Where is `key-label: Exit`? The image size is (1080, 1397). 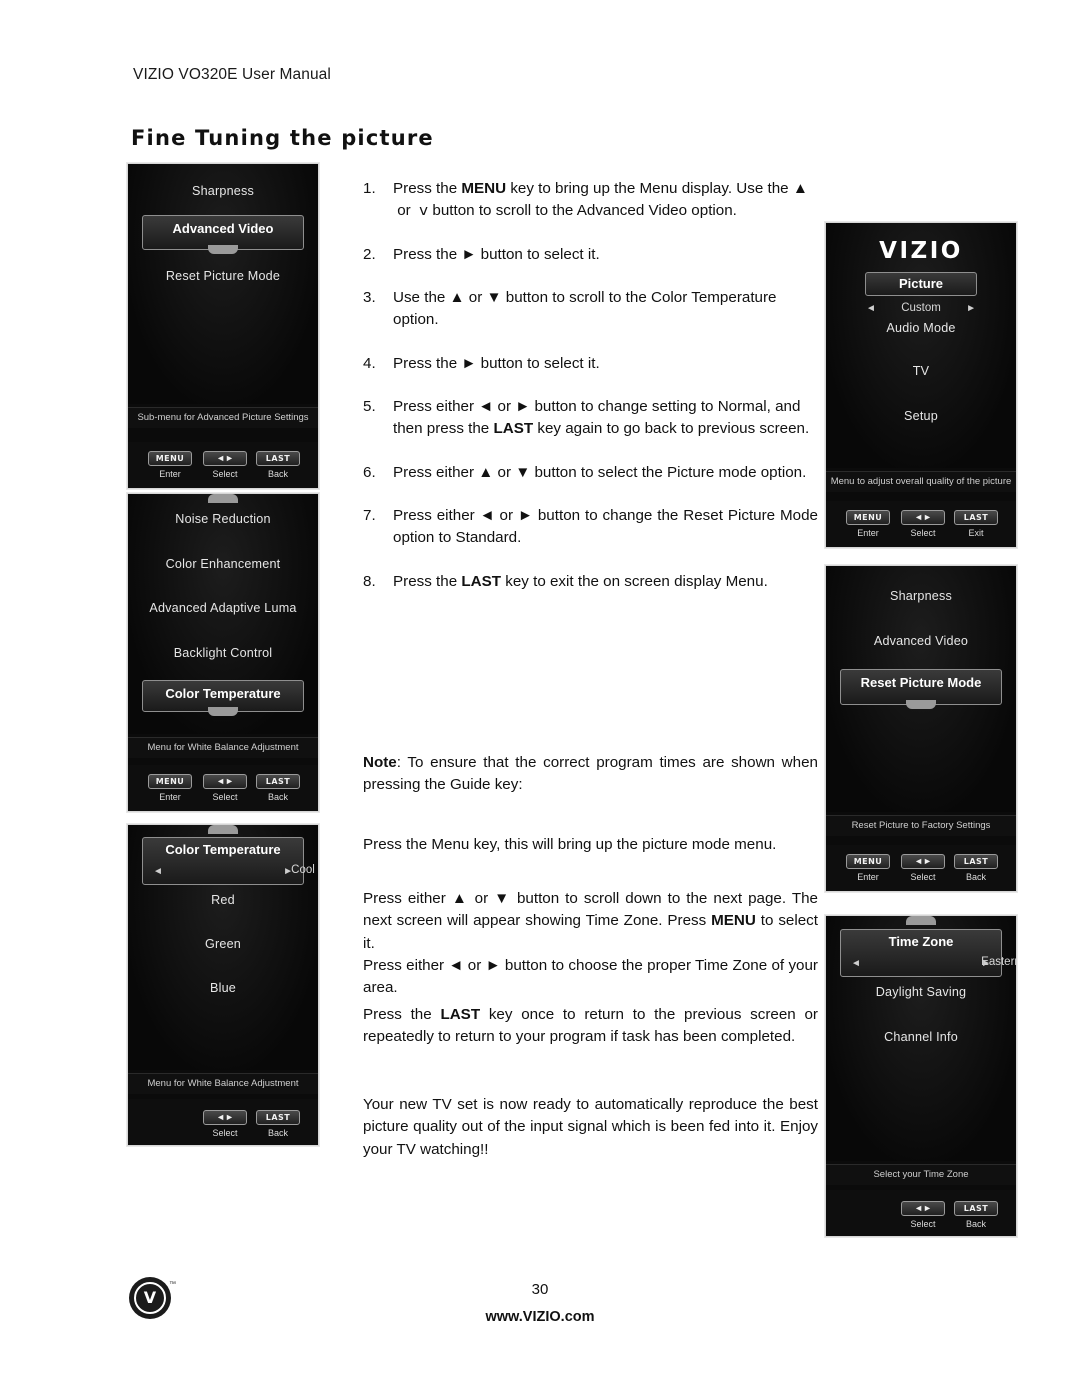
key-label: Exit is located at coordinates (976, 533).